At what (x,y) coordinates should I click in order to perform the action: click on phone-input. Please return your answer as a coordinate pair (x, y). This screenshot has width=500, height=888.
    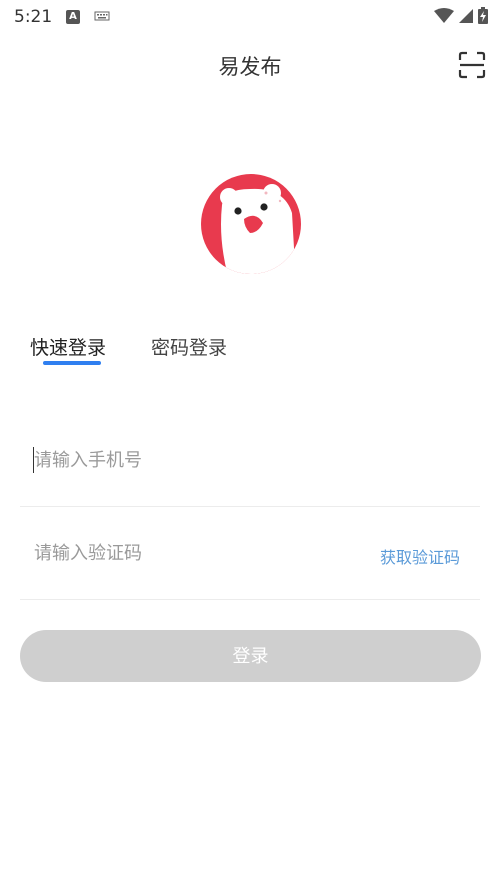
    Looking at the image, I should click on (184, 460).